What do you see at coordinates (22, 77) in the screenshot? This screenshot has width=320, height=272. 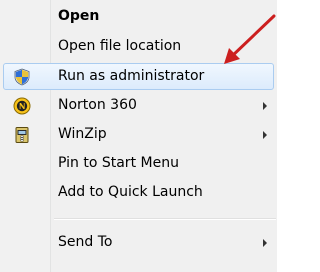 I see `uac-shield-icon` at bounding box center [22, 77].